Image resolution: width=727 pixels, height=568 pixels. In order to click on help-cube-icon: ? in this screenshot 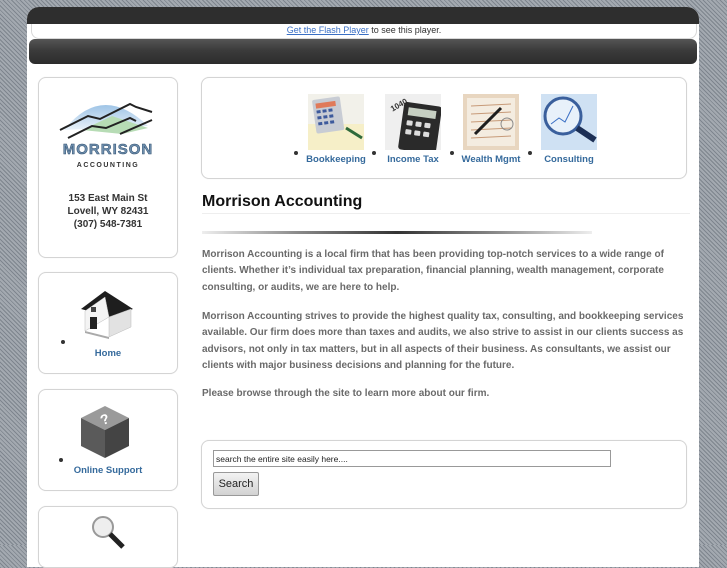, I will do `click(105, 432)`.